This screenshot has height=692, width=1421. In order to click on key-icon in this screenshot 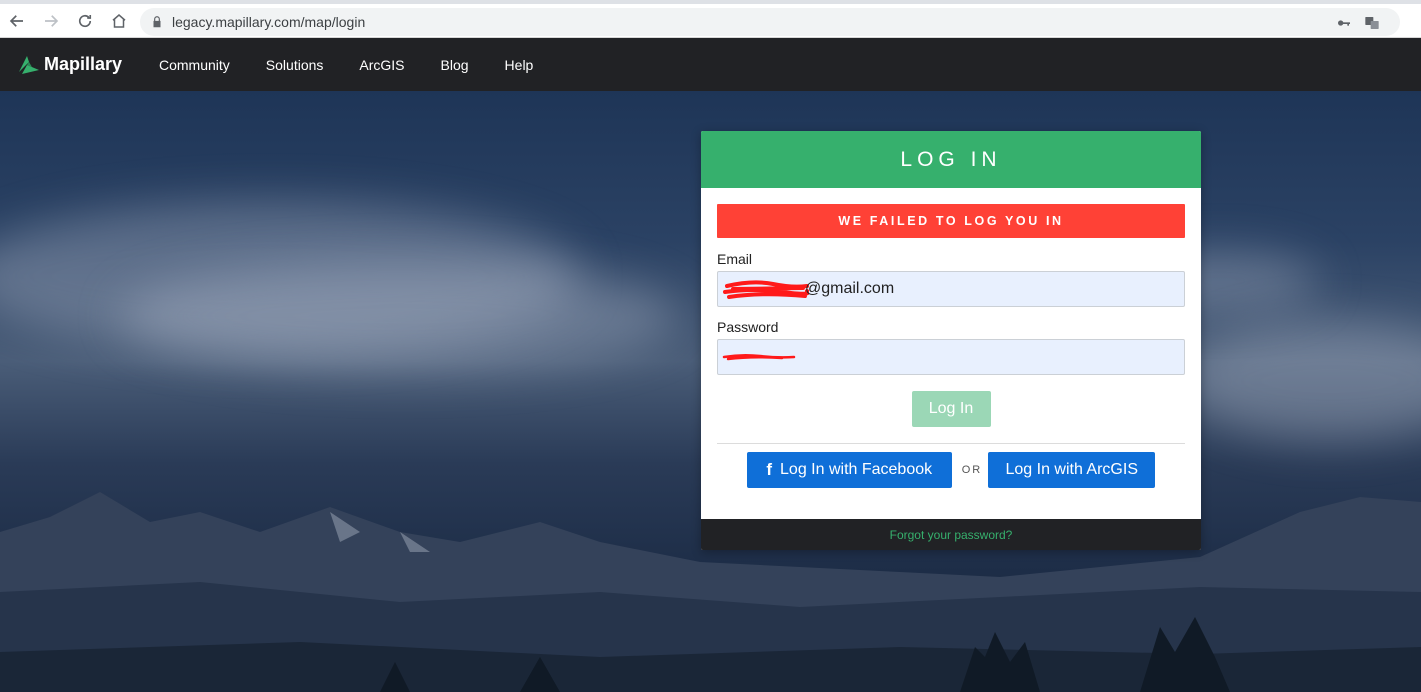, I will do `click(1344, 23)`.